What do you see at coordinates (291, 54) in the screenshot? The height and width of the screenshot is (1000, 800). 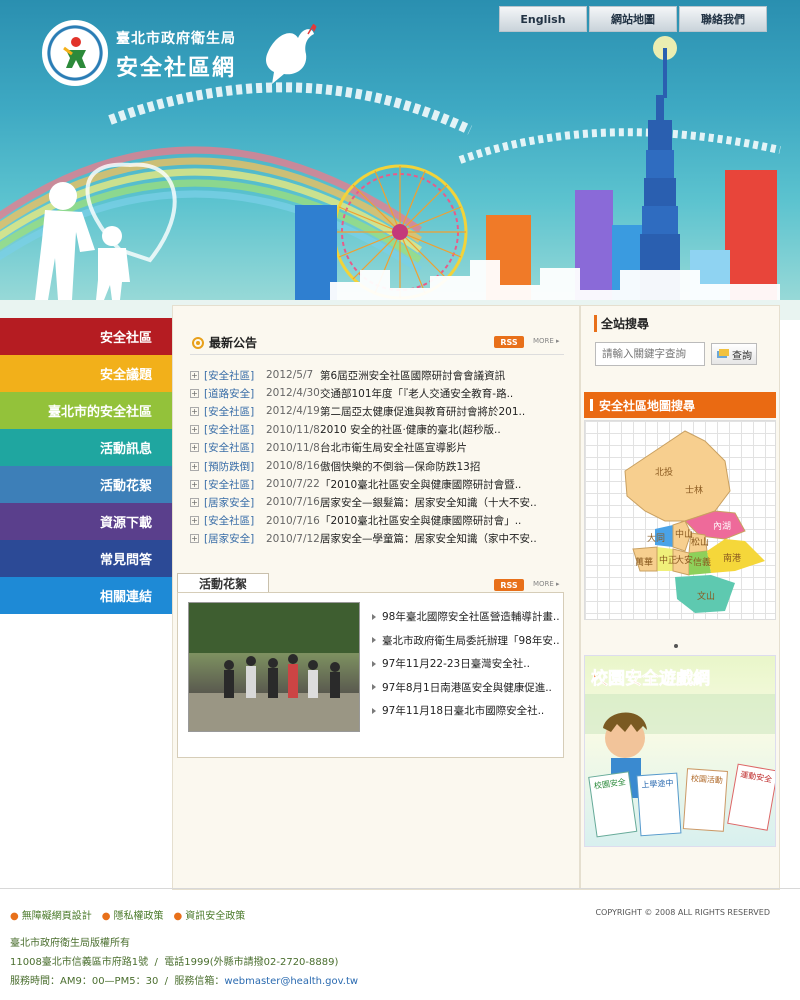 I see `dove-icon` at bounding box center [291, 54].